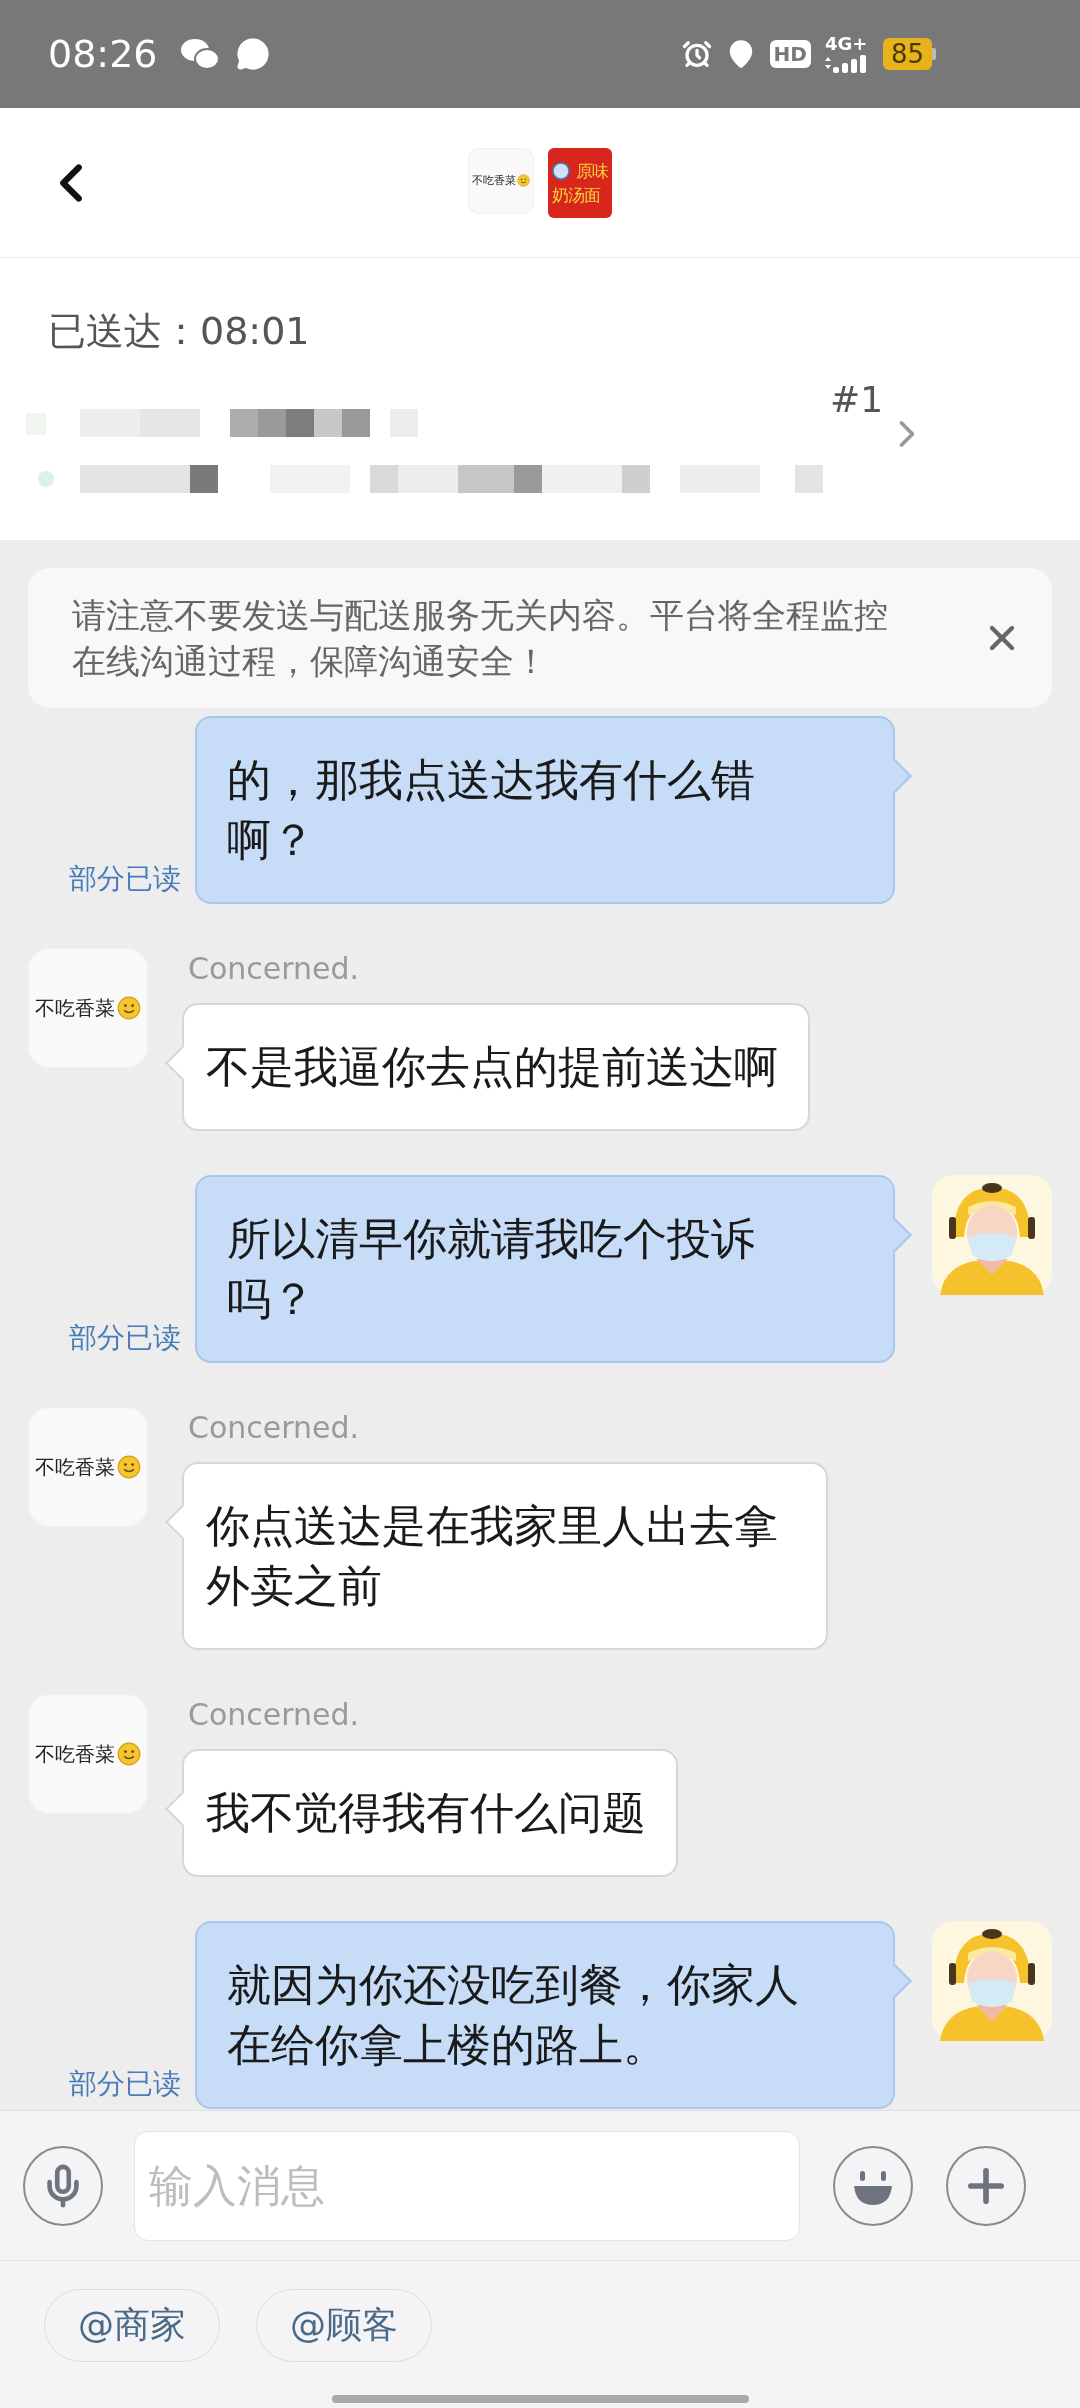 The width and height of the screenshot is (1080, 2408). What do you see at coordinates (790, 54) in the screenshot?
I see `hd-indicator: HD` at bounding box center [790, 54].